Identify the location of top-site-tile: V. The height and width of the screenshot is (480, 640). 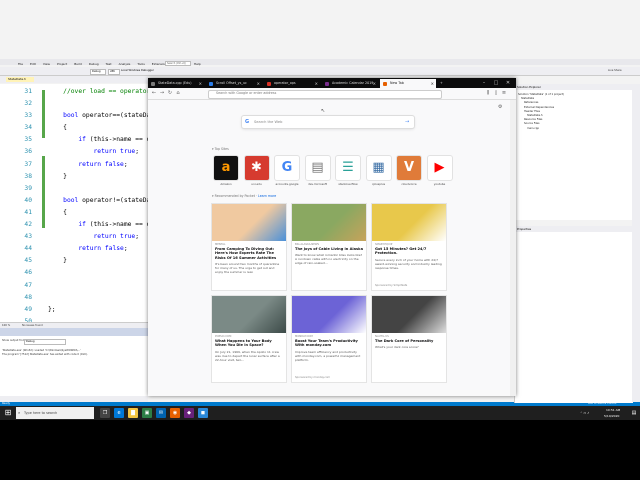
(409, 168).